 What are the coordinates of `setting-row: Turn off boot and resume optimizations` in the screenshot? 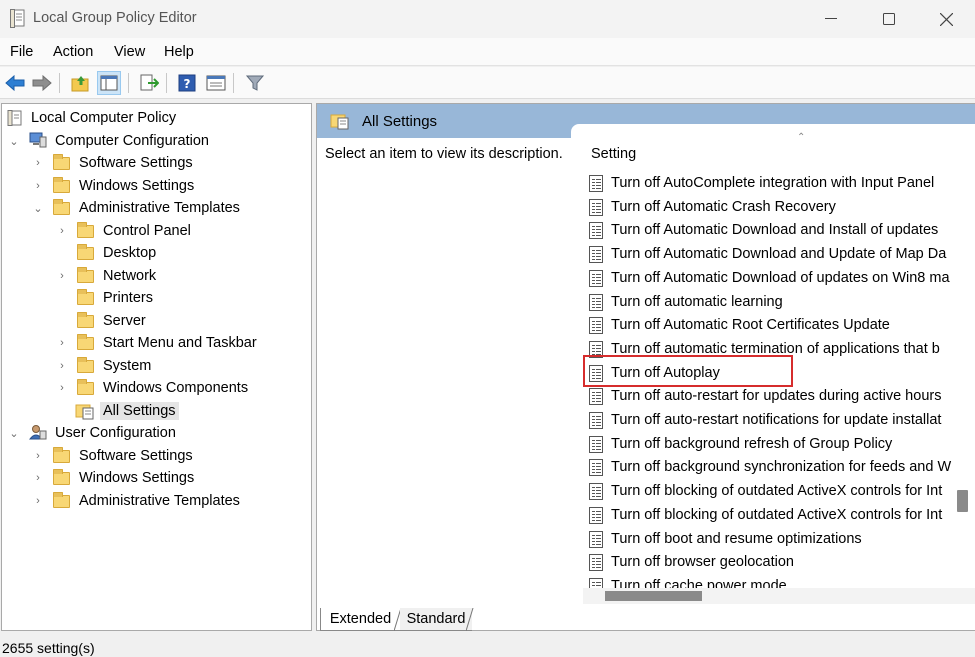 It's located at (772, 539).